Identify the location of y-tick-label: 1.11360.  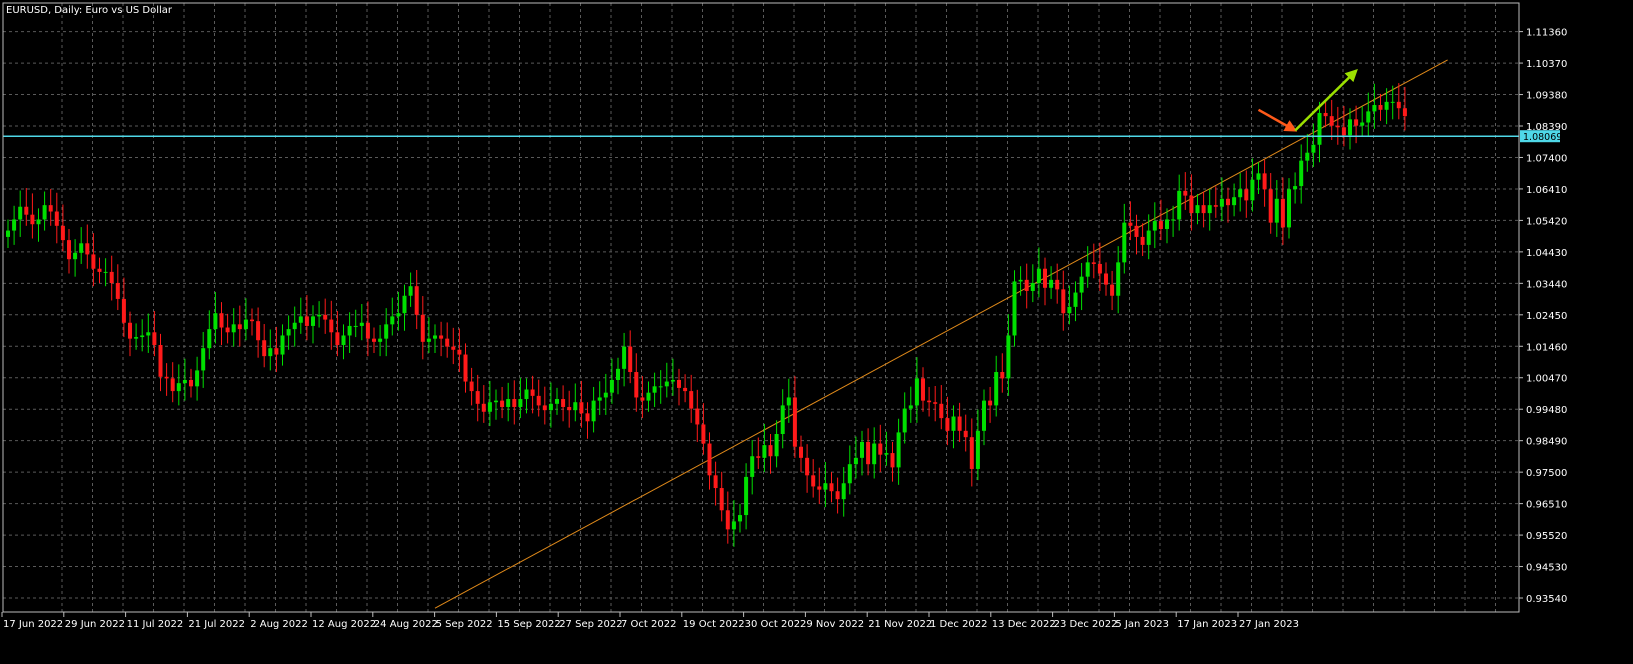
(1546, 33).